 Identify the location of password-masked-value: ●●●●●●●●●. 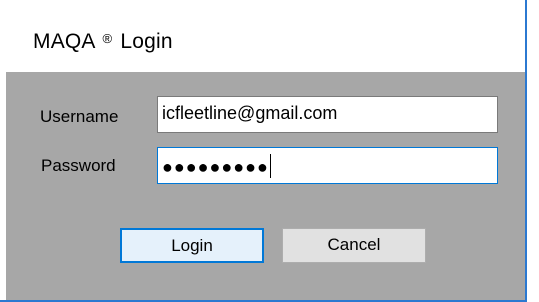
(215, 167).